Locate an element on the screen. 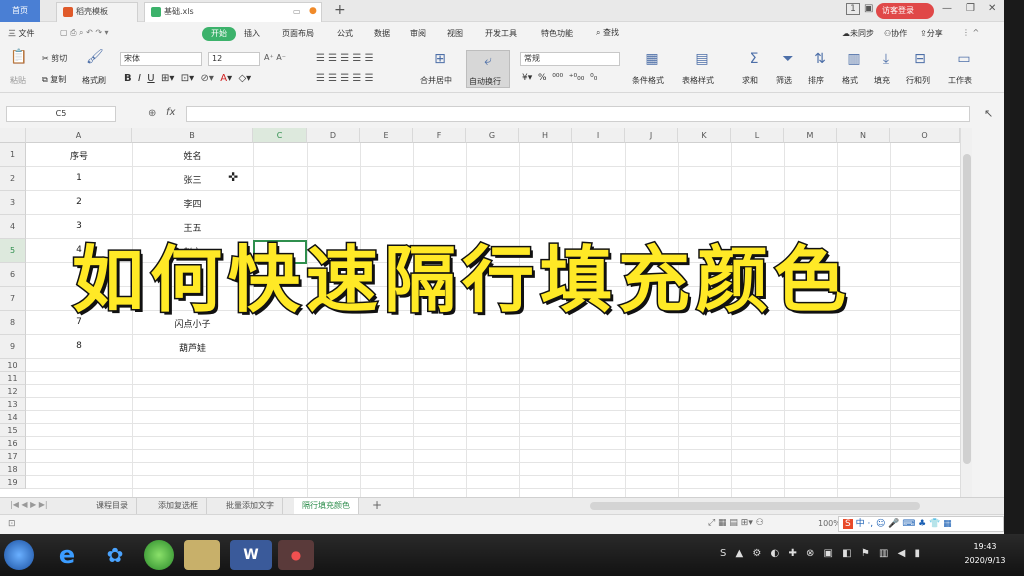 This screenshot has width=1024, height=576. col-header-a: A is located at coordinates (79, 135).